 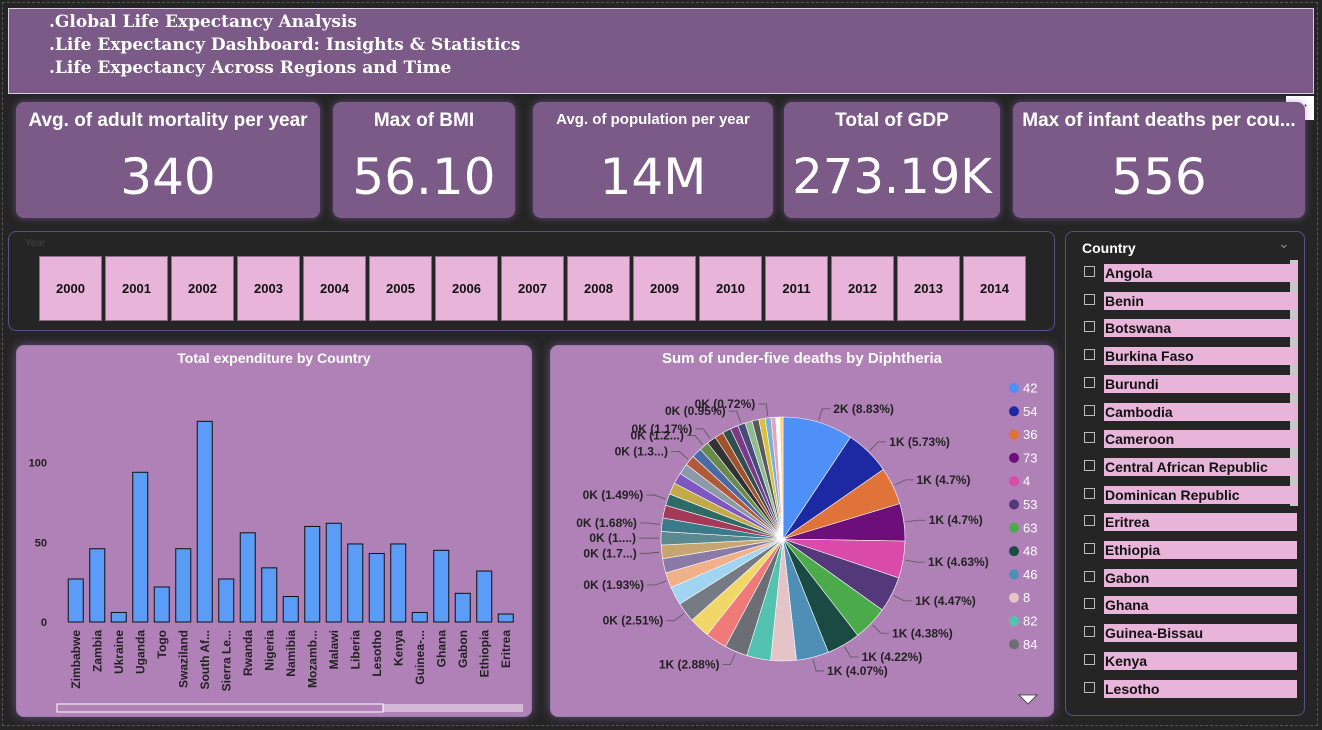 What do you see at coordinates (1189, 688) in the screenshot?
I see `country-item: Lesotho` at bounding box center [1189, 688].